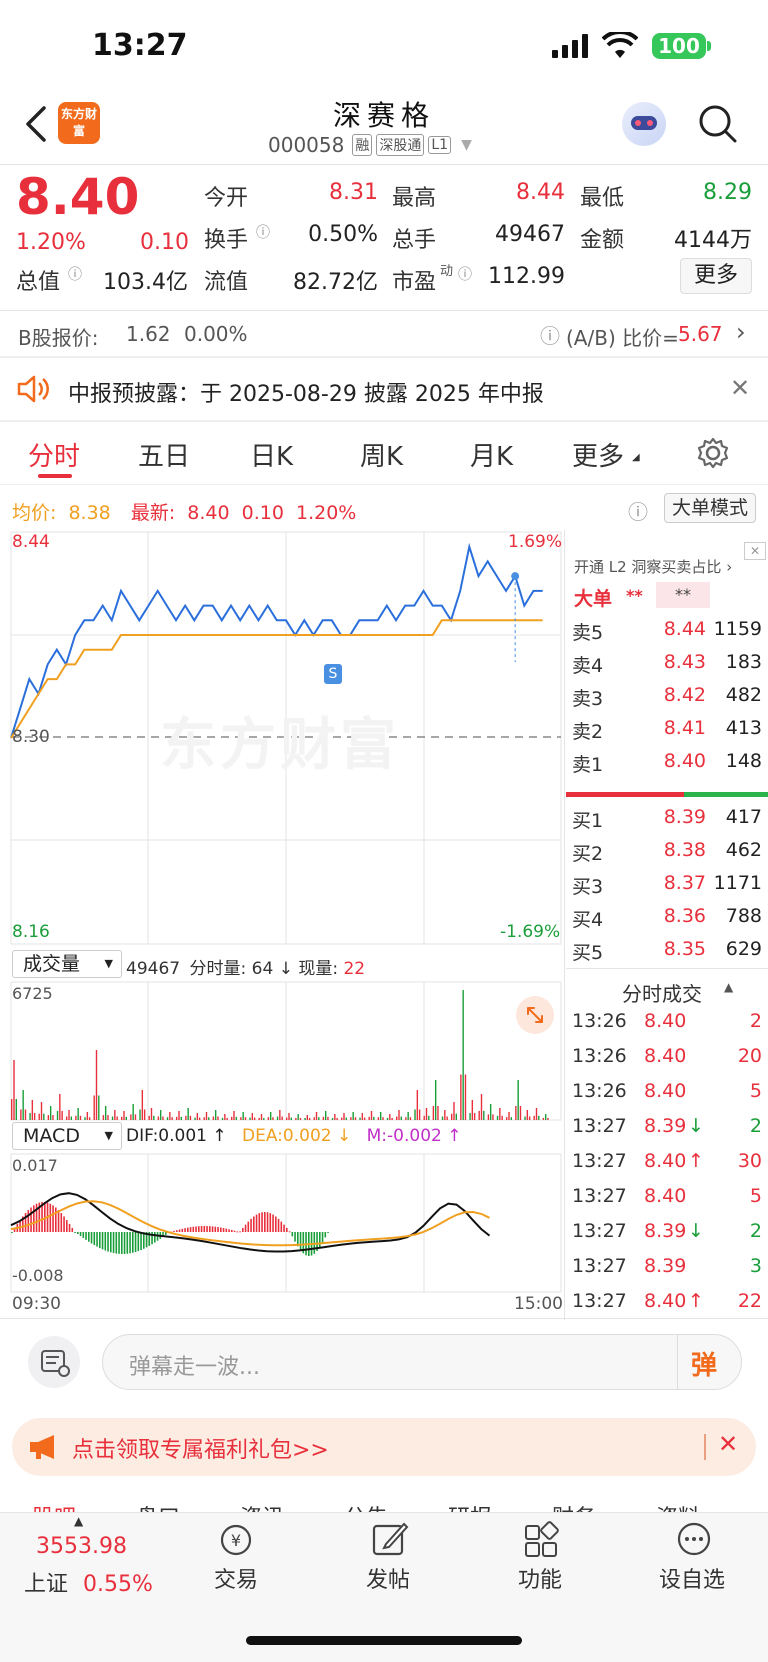 The width and height of the screenshot is (768, 1662). What do you see at coordinates (306, 392) in the screenshot?
I see `notice-text: 中报预披露：于 2025-08-29 披露 2025 年中报` at bounding box center [306, 392].